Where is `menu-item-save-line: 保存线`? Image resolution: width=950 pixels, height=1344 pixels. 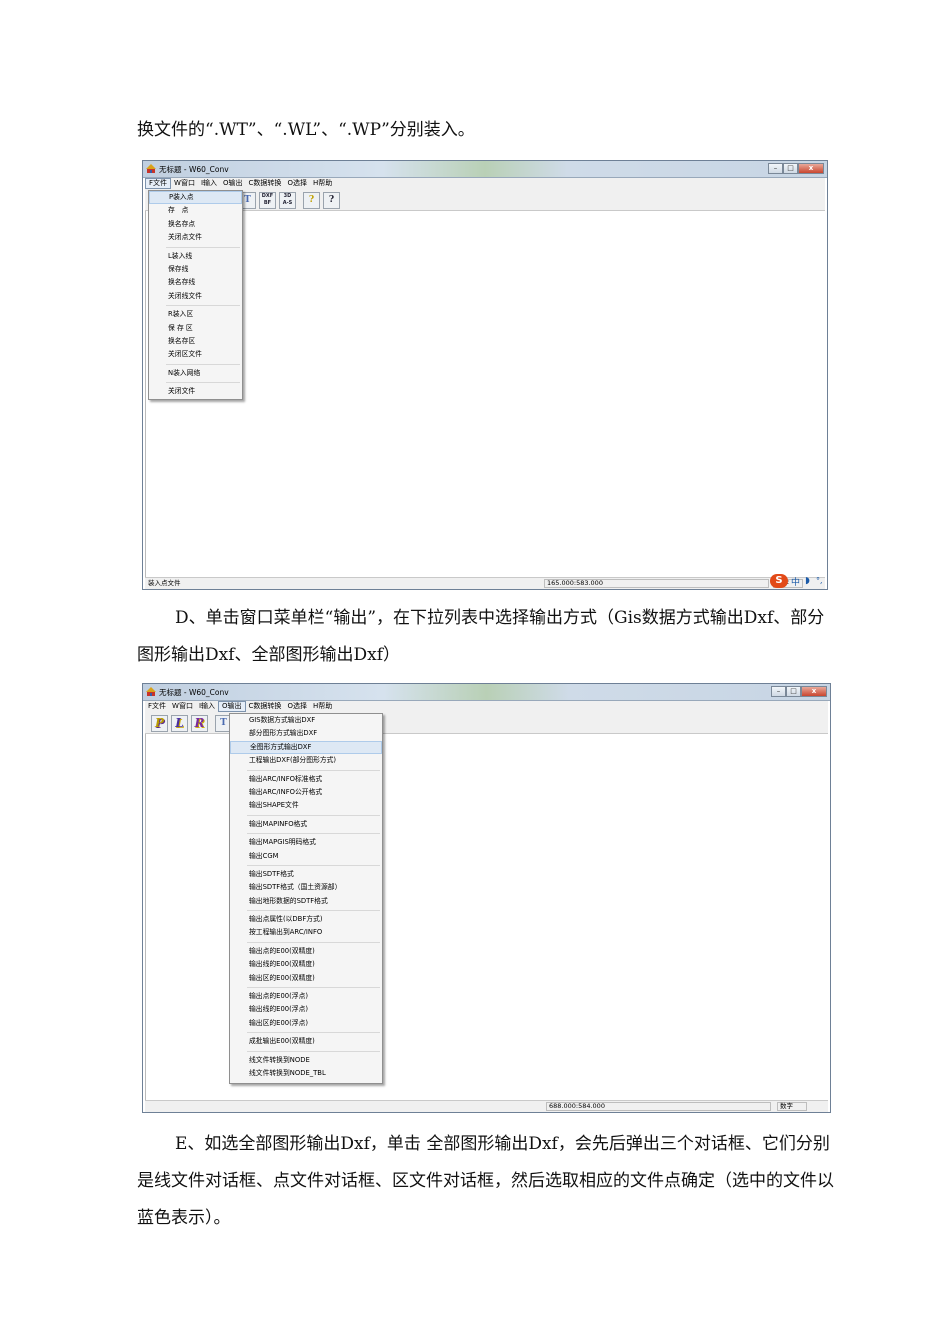 menu-item-save-line: 保存线 is located at coordinates (195, 269).